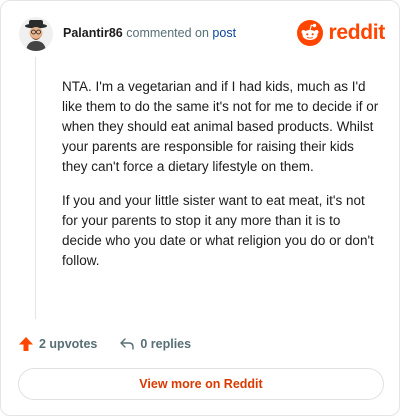  Describe the element at coordinates (224, 33) in the screenshot. I see `post-link: post` at that location.